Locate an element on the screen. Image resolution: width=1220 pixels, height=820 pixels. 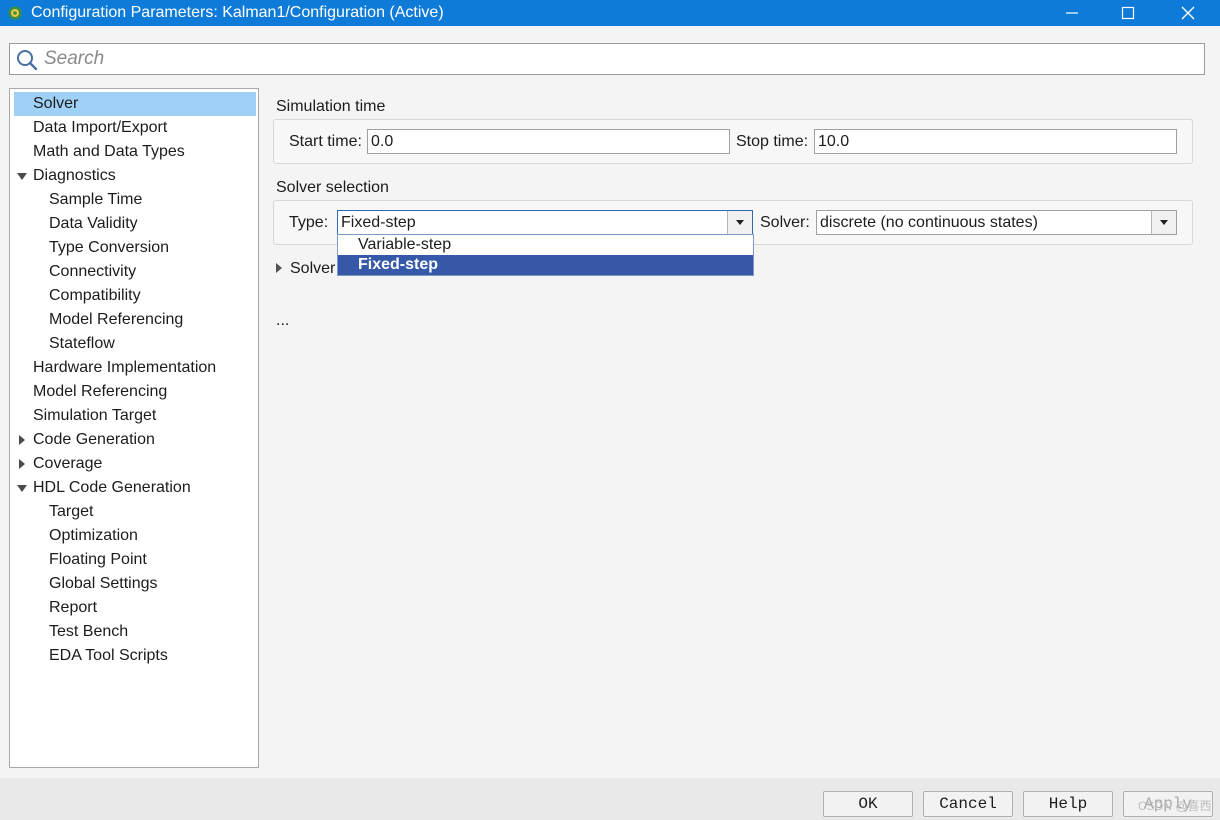
tree-item-label: Optimization is located at coordinates (93, 535).